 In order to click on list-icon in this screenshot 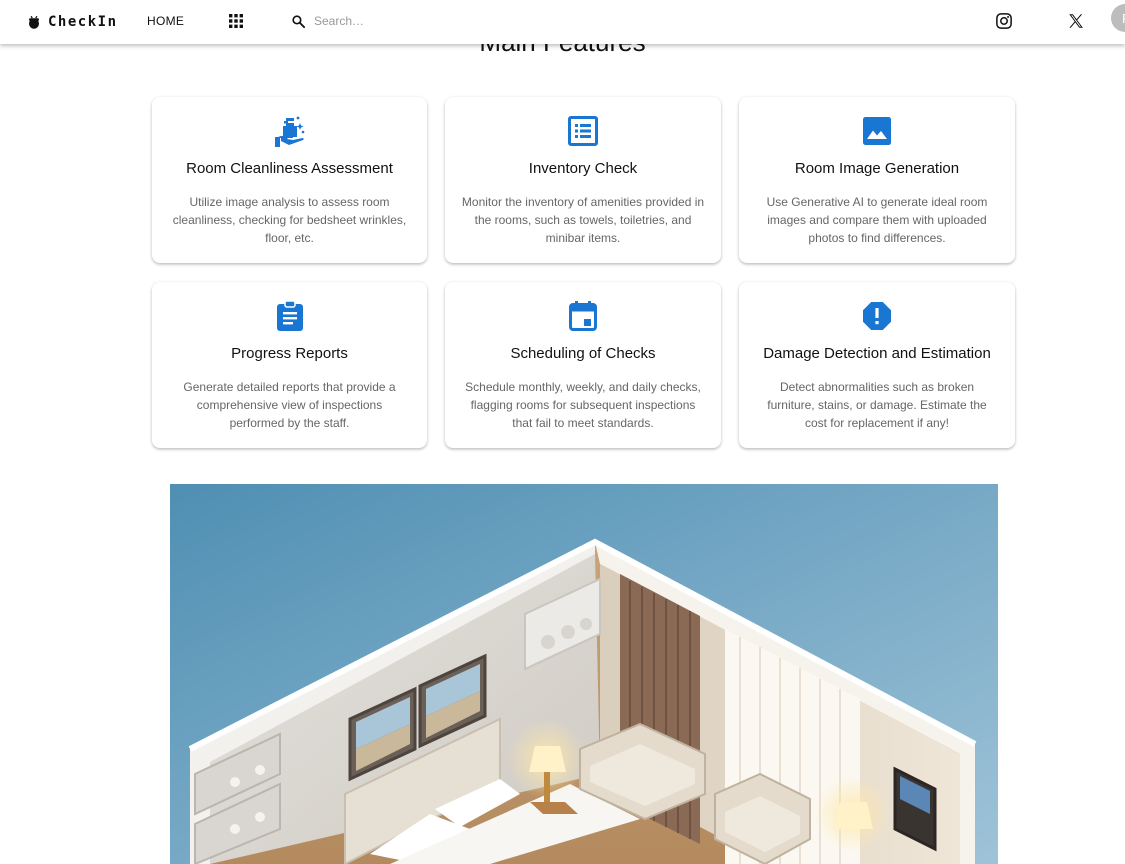, I will do `click(583, 131)`.